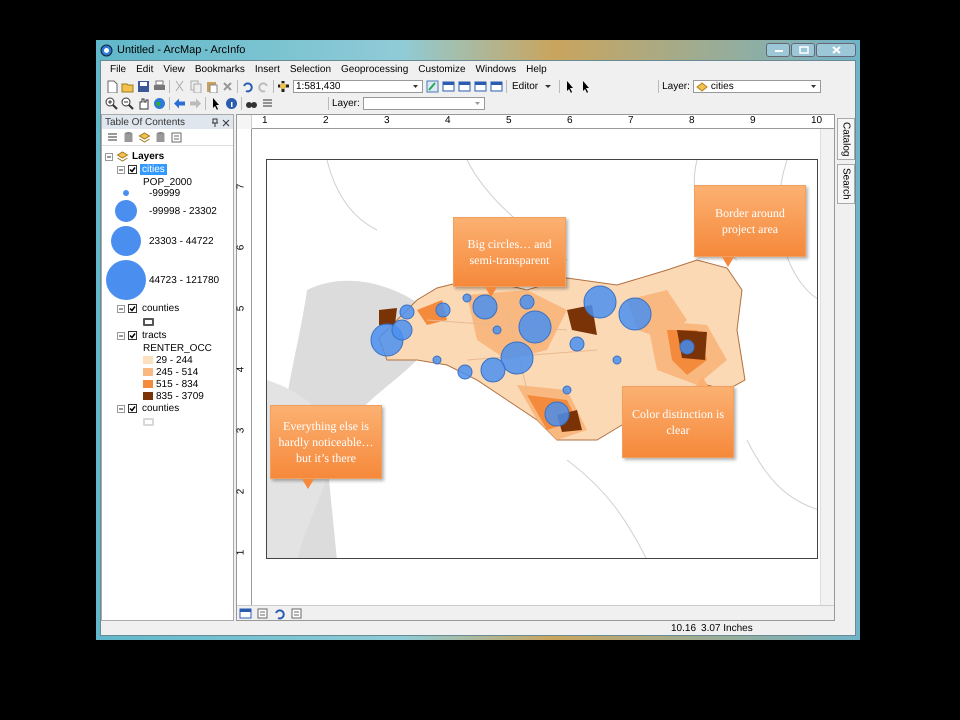 Image resolution: width=960 pixels, height=720 pixels. What do you see at coordinates (778, 50) in the screenshot?
I see `minimize-button` at bounding box center [778, 50].